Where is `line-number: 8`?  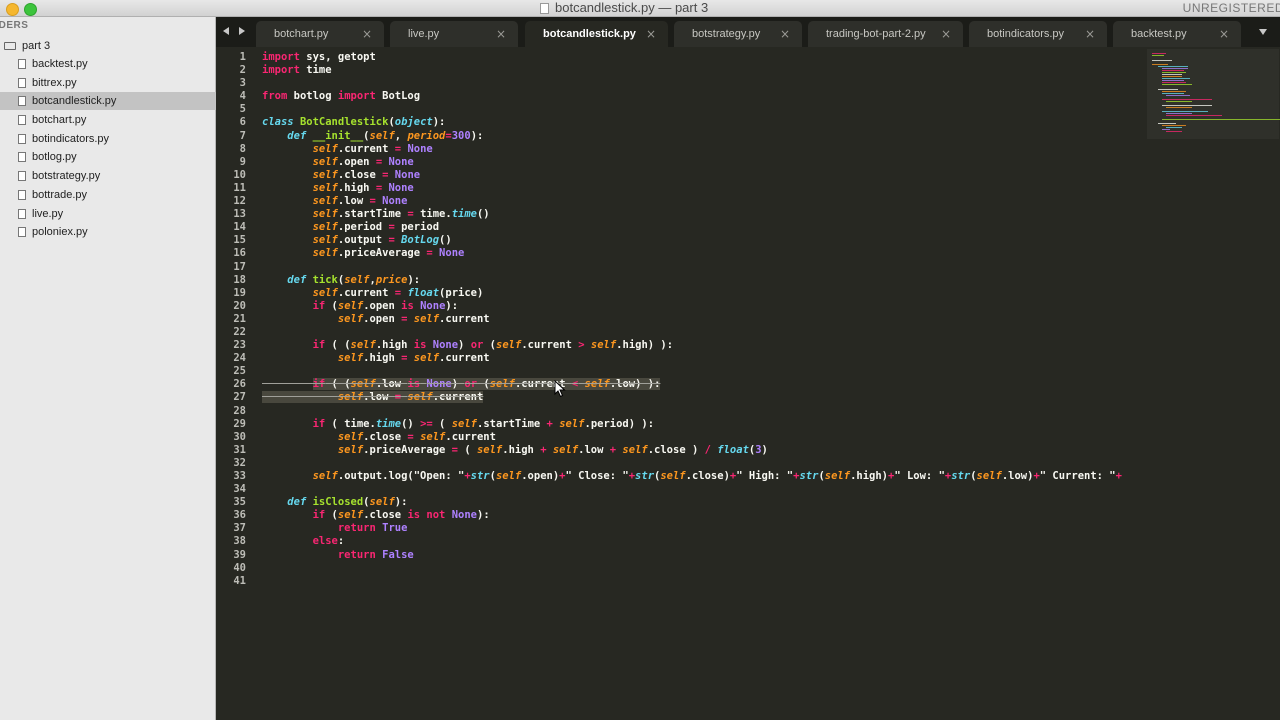
line-number: 8 is located at coordinates (242, 148).